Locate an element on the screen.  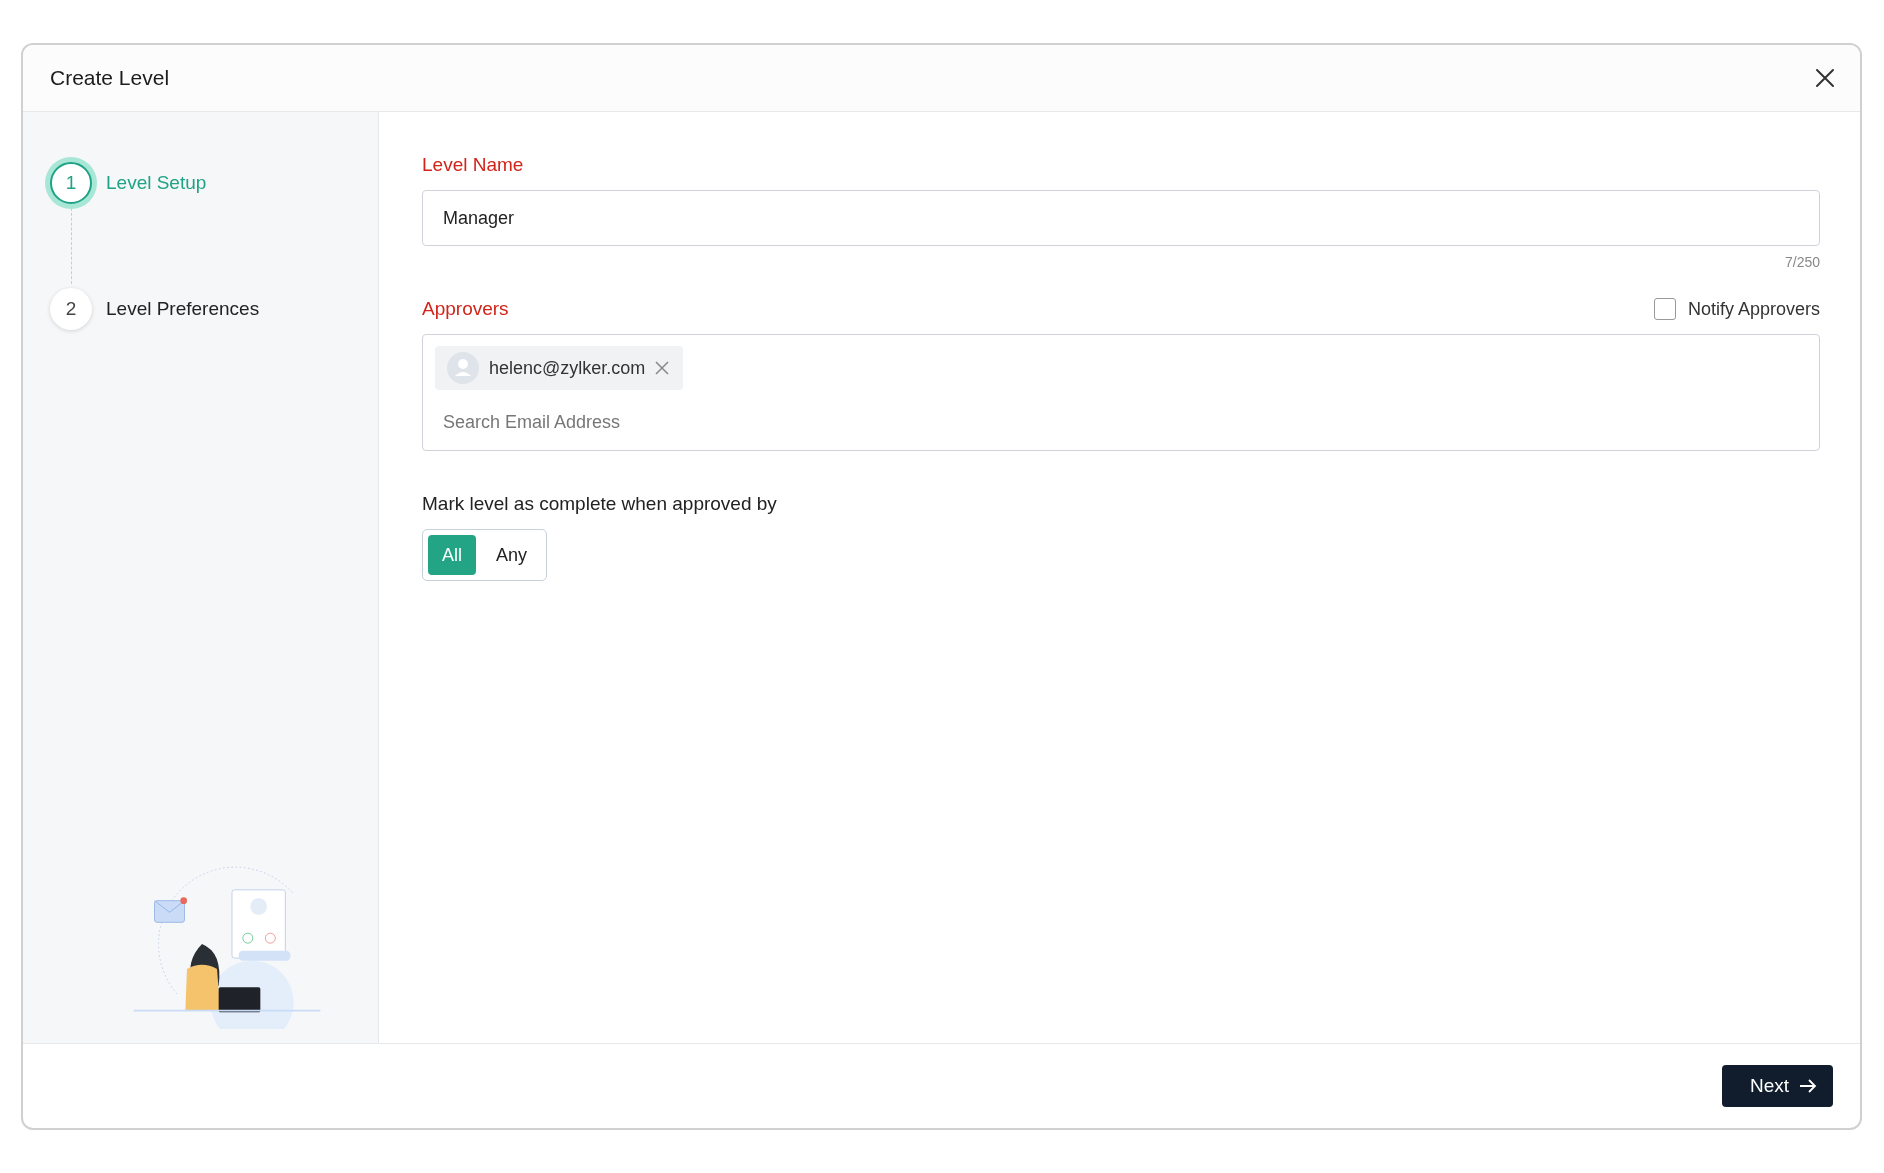
field-label: Approvers is located at coordinates (465, 309).